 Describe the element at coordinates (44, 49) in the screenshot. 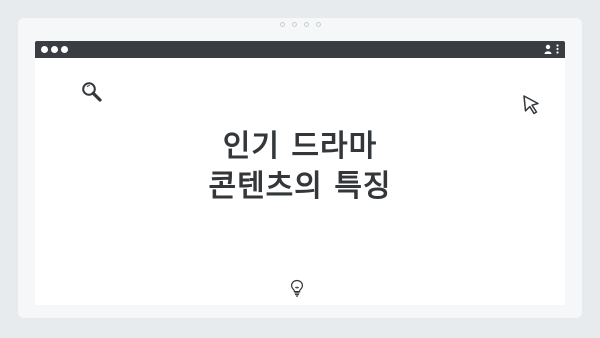

I see `close-button` at that location.